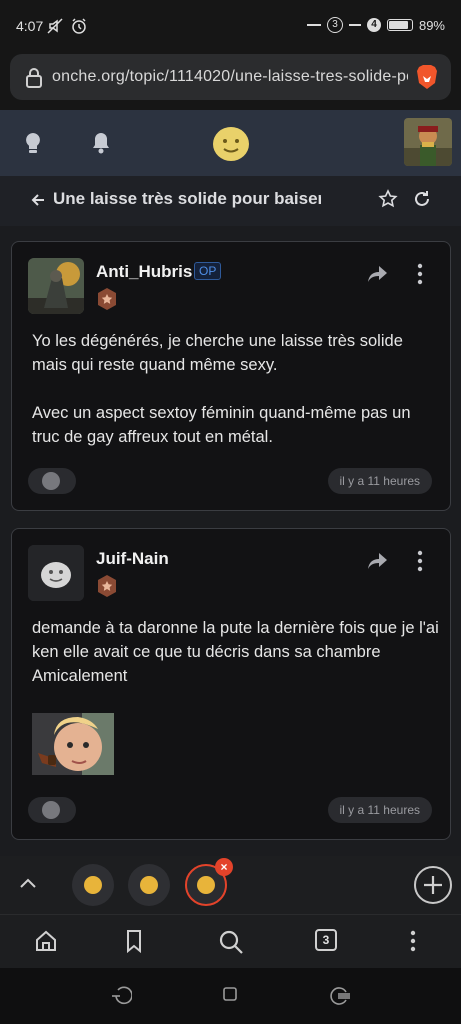  I want to click on battery-icon, so click(399, 25).